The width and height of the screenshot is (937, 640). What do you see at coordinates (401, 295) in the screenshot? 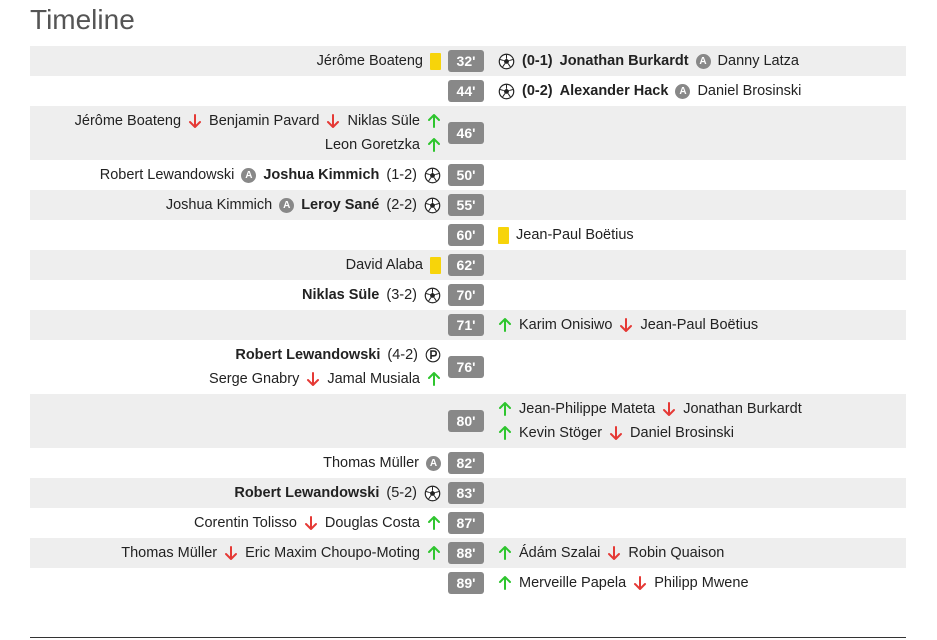
I see `score-text: (3-2)` at bounding box center [401, 295].